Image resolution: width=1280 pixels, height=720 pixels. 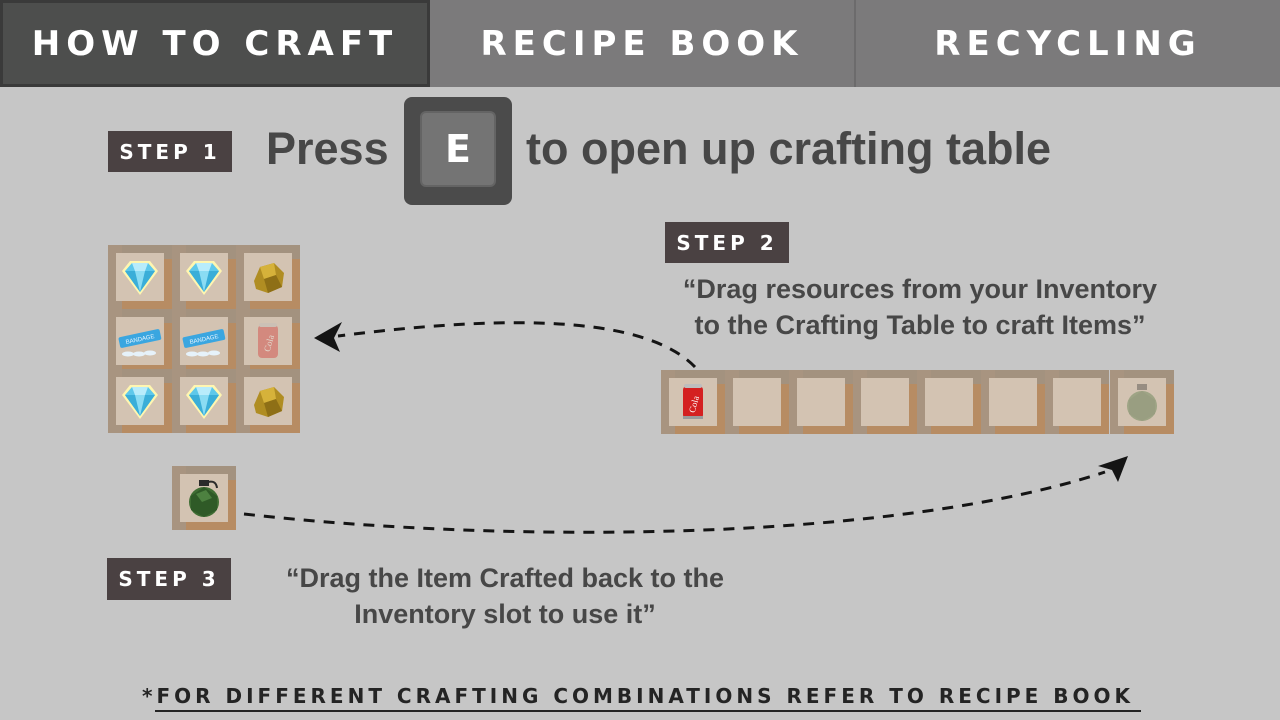 What do you see at coordinates (643, 43) in the screenshot?
I see `tab-recipe-book: RECIPE BOOK` at bounding box center [643, 43].